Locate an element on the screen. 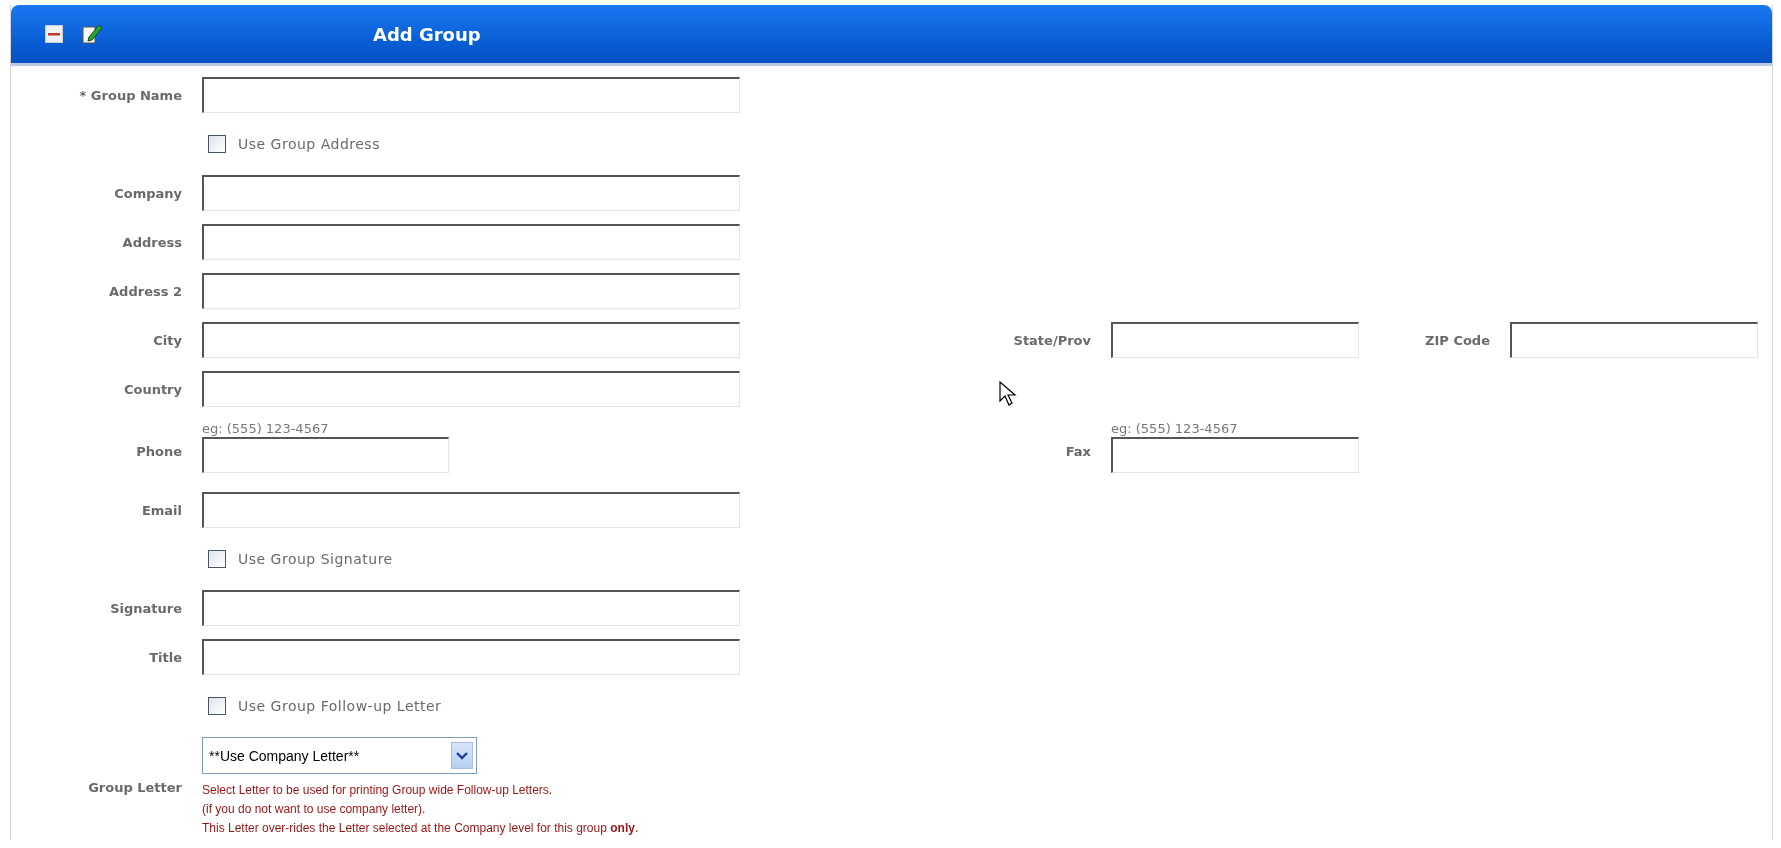 This screenshot has width=1781, height=848. field-label: Email is located at coordinates (161, 510).